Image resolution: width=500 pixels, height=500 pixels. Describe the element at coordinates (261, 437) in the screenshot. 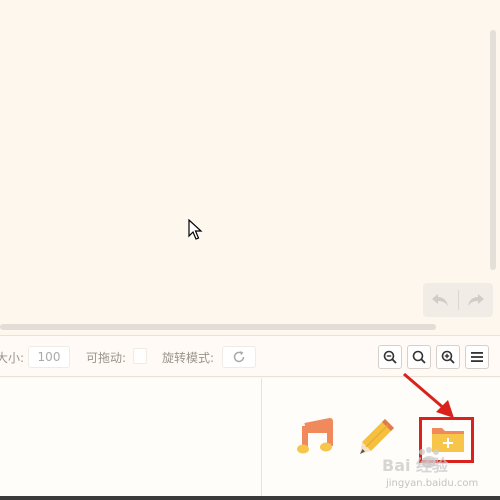

I see `bottom-panel-divider` at that location.